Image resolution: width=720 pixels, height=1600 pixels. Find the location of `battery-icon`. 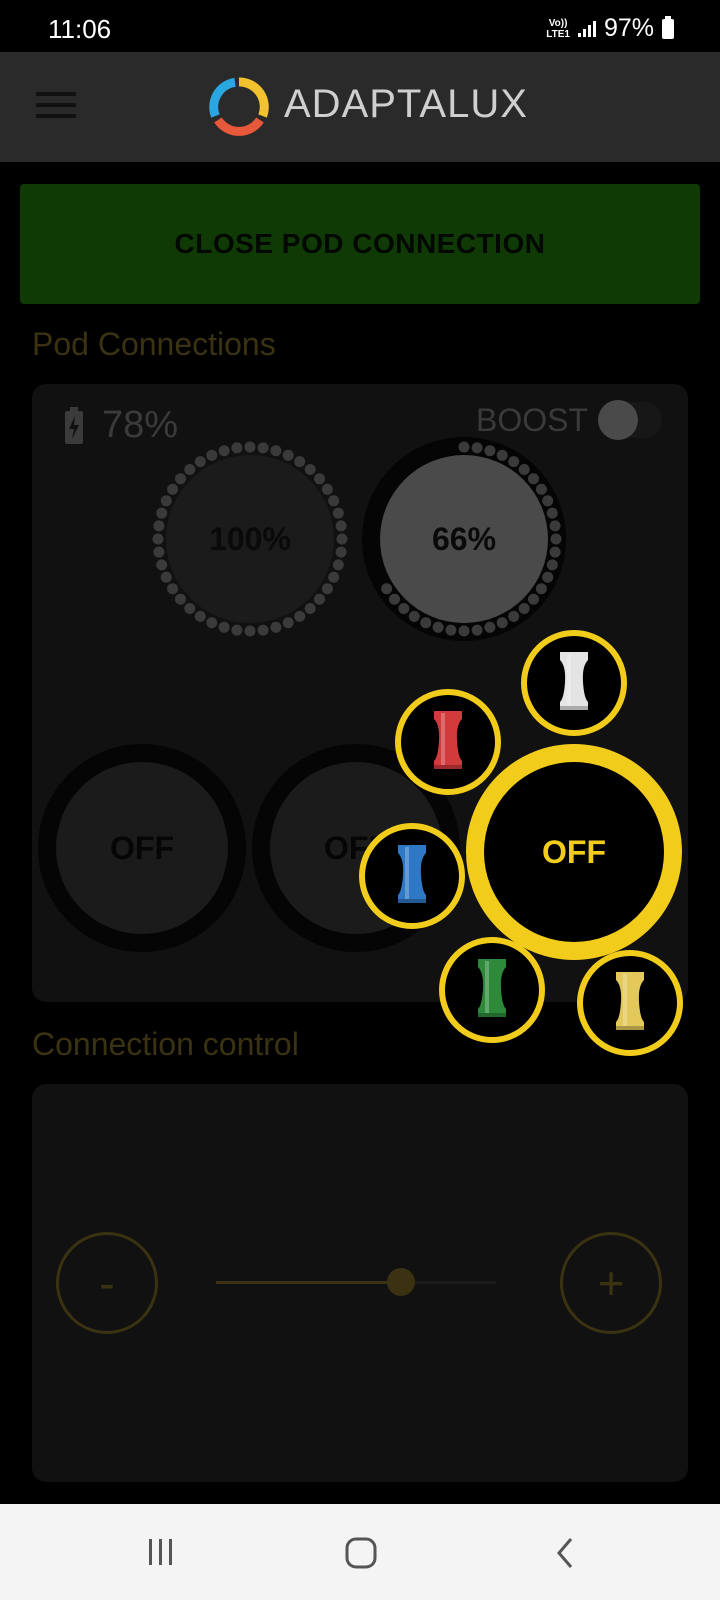

battery-icon is located at coordinates (668, 27).